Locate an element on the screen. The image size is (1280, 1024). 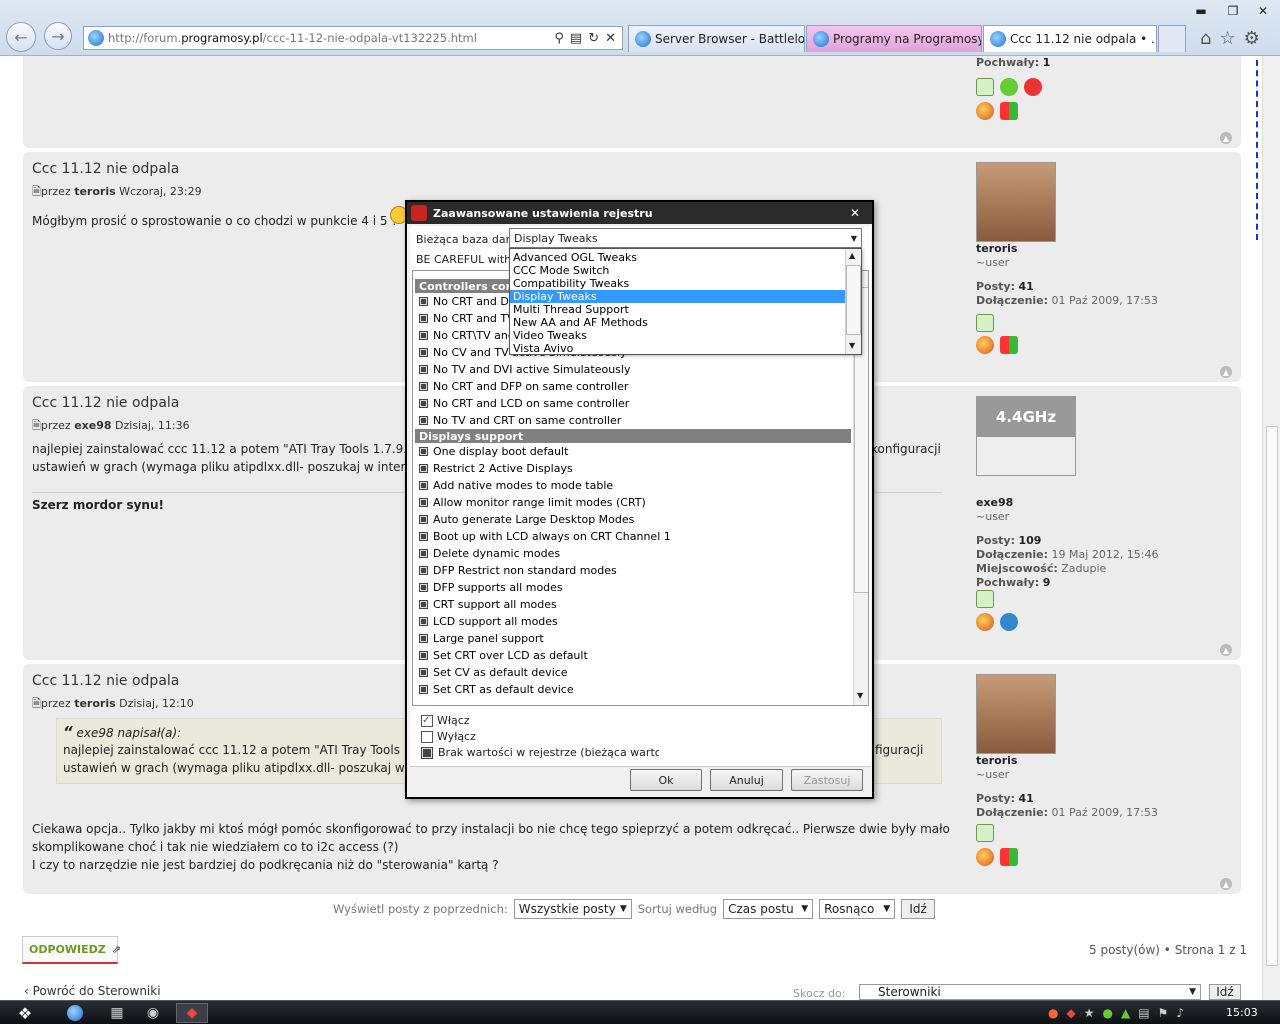
tweak-item: Add native modes to mode table is located at coordinates (633, 485).